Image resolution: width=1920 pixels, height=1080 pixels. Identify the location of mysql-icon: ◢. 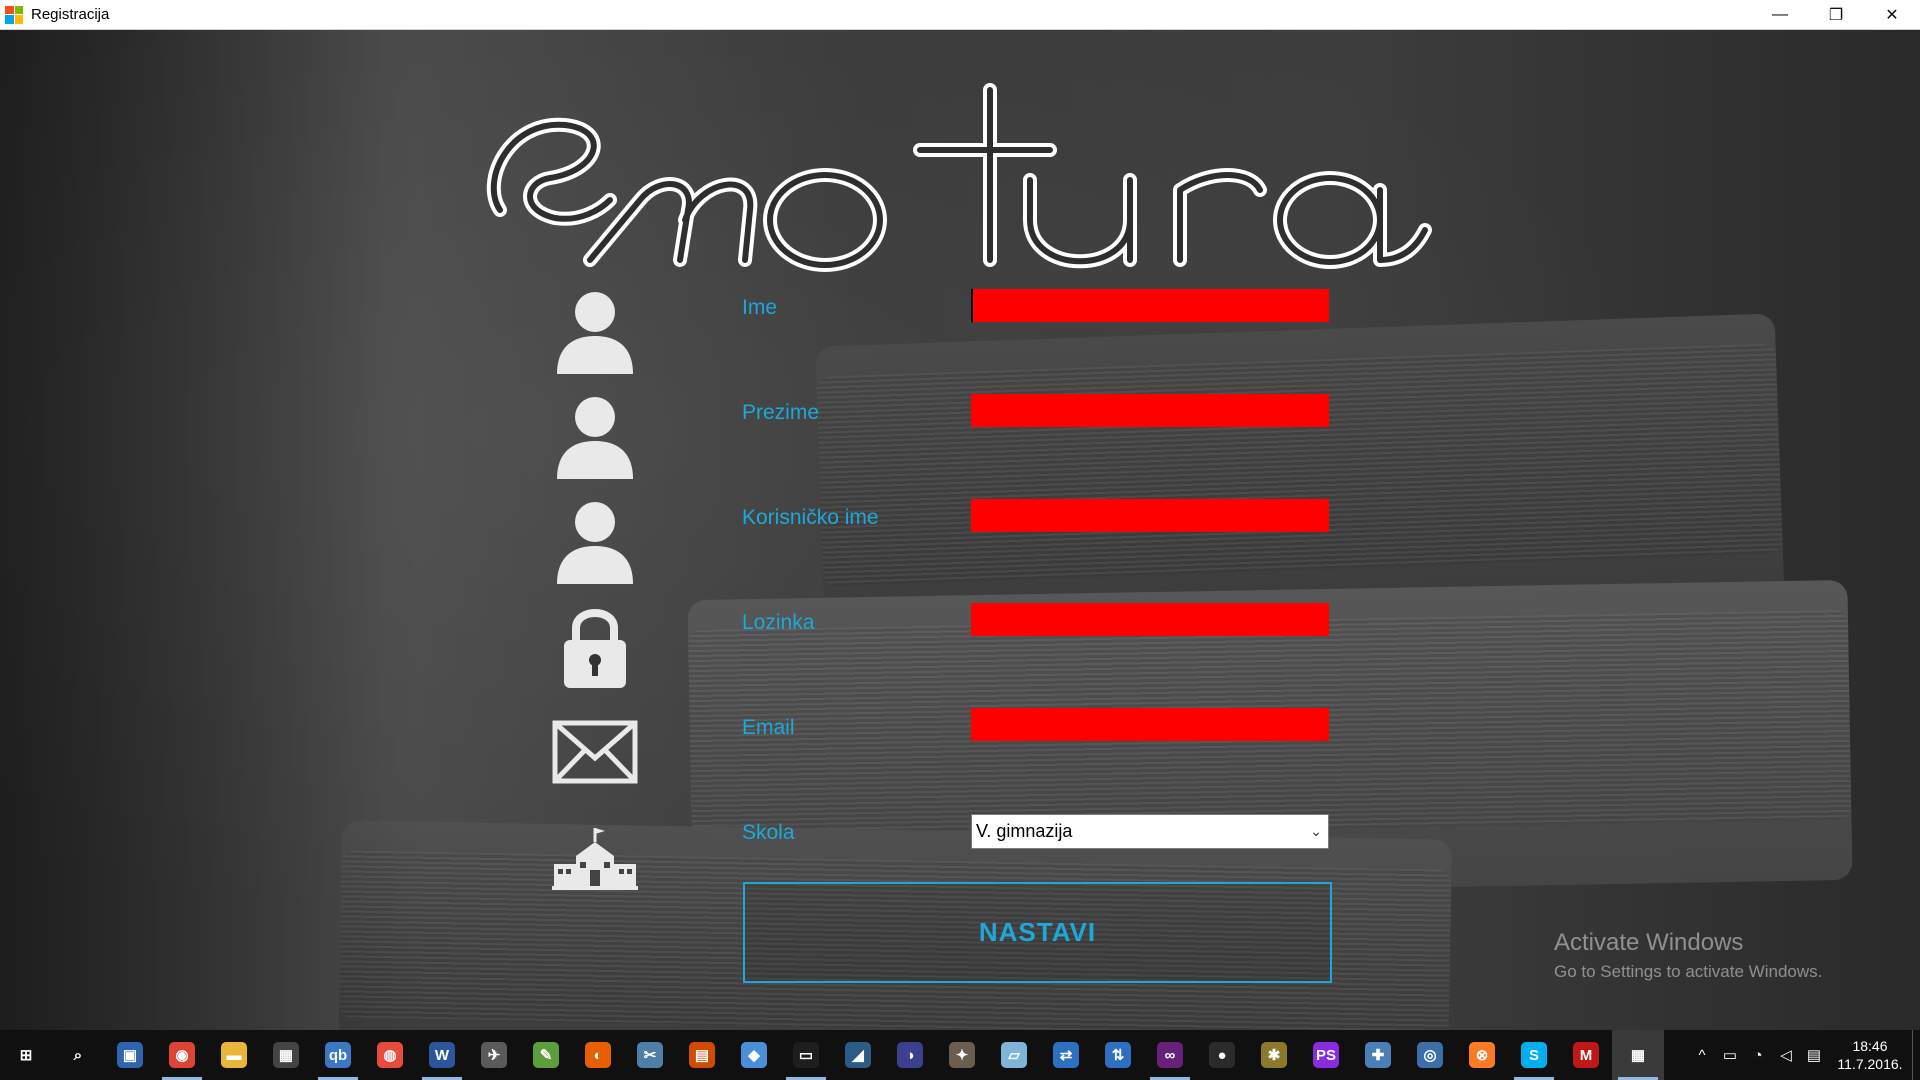
(858, 1055).